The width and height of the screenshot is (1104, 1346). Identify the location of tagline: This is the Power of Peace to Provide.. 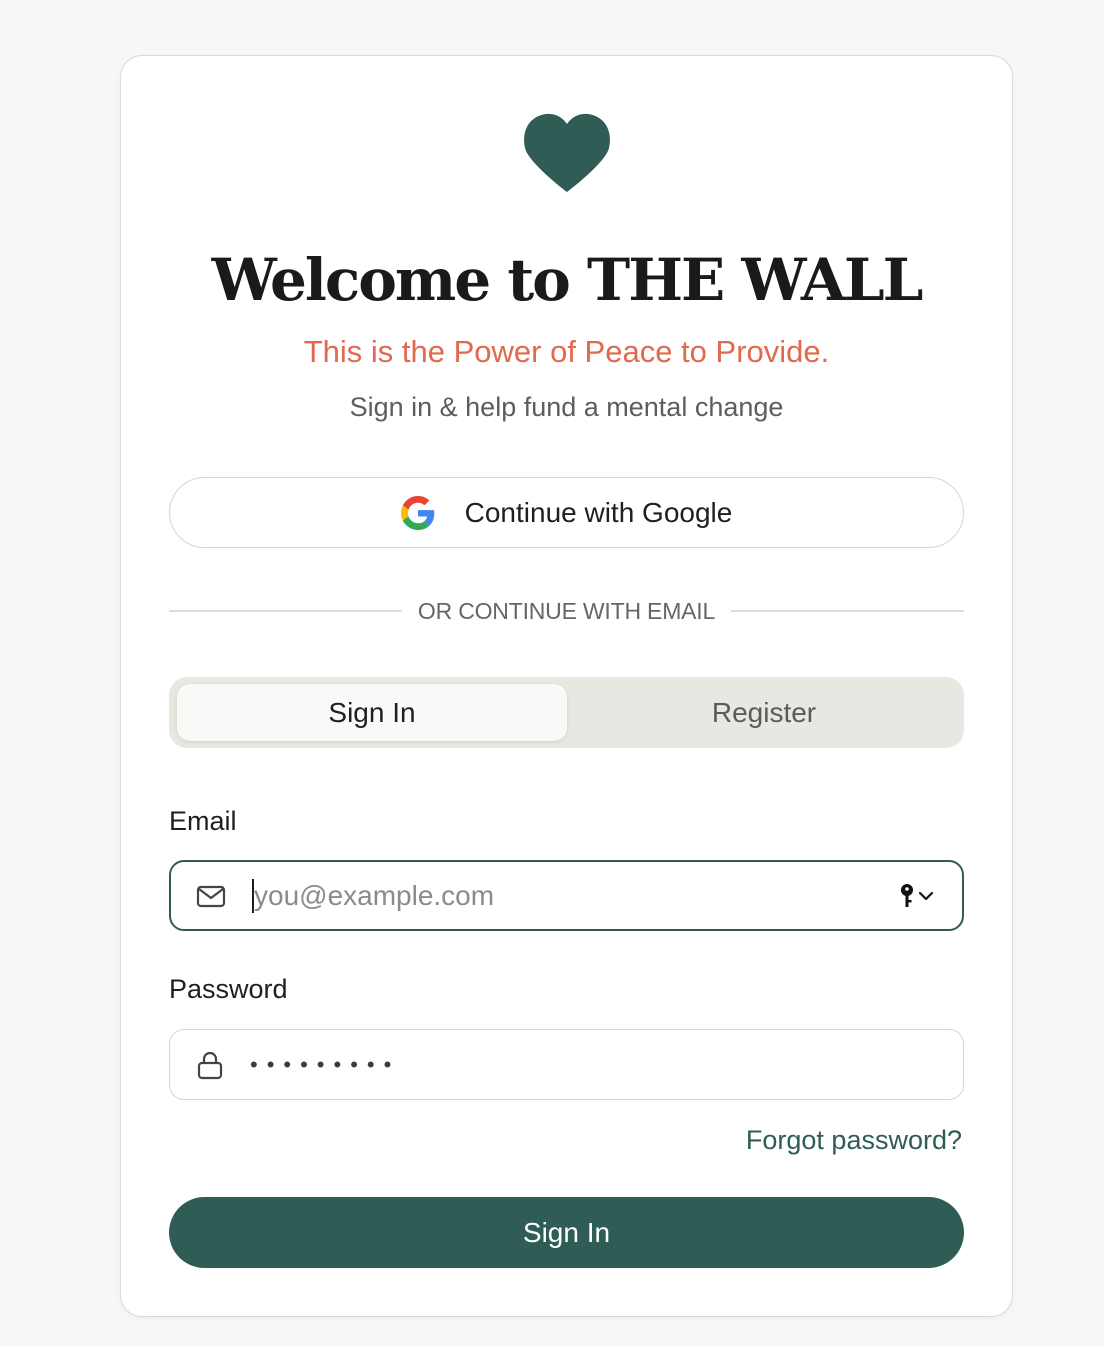
(566, 351).